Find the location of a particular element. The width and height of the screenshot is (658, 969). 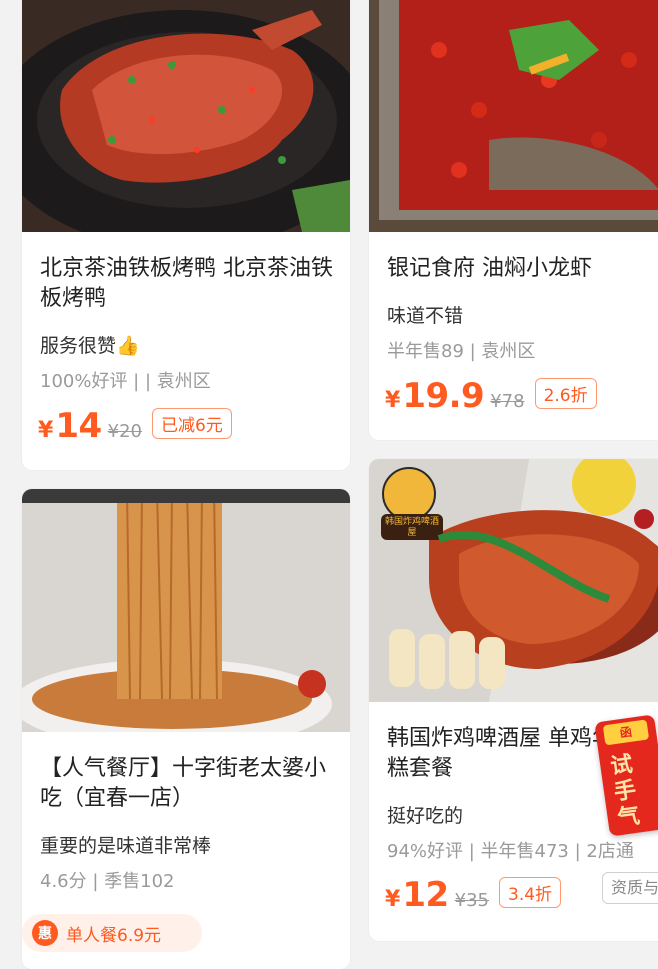

discount-tag: 已减6元 is located at coordinates (192, 423).